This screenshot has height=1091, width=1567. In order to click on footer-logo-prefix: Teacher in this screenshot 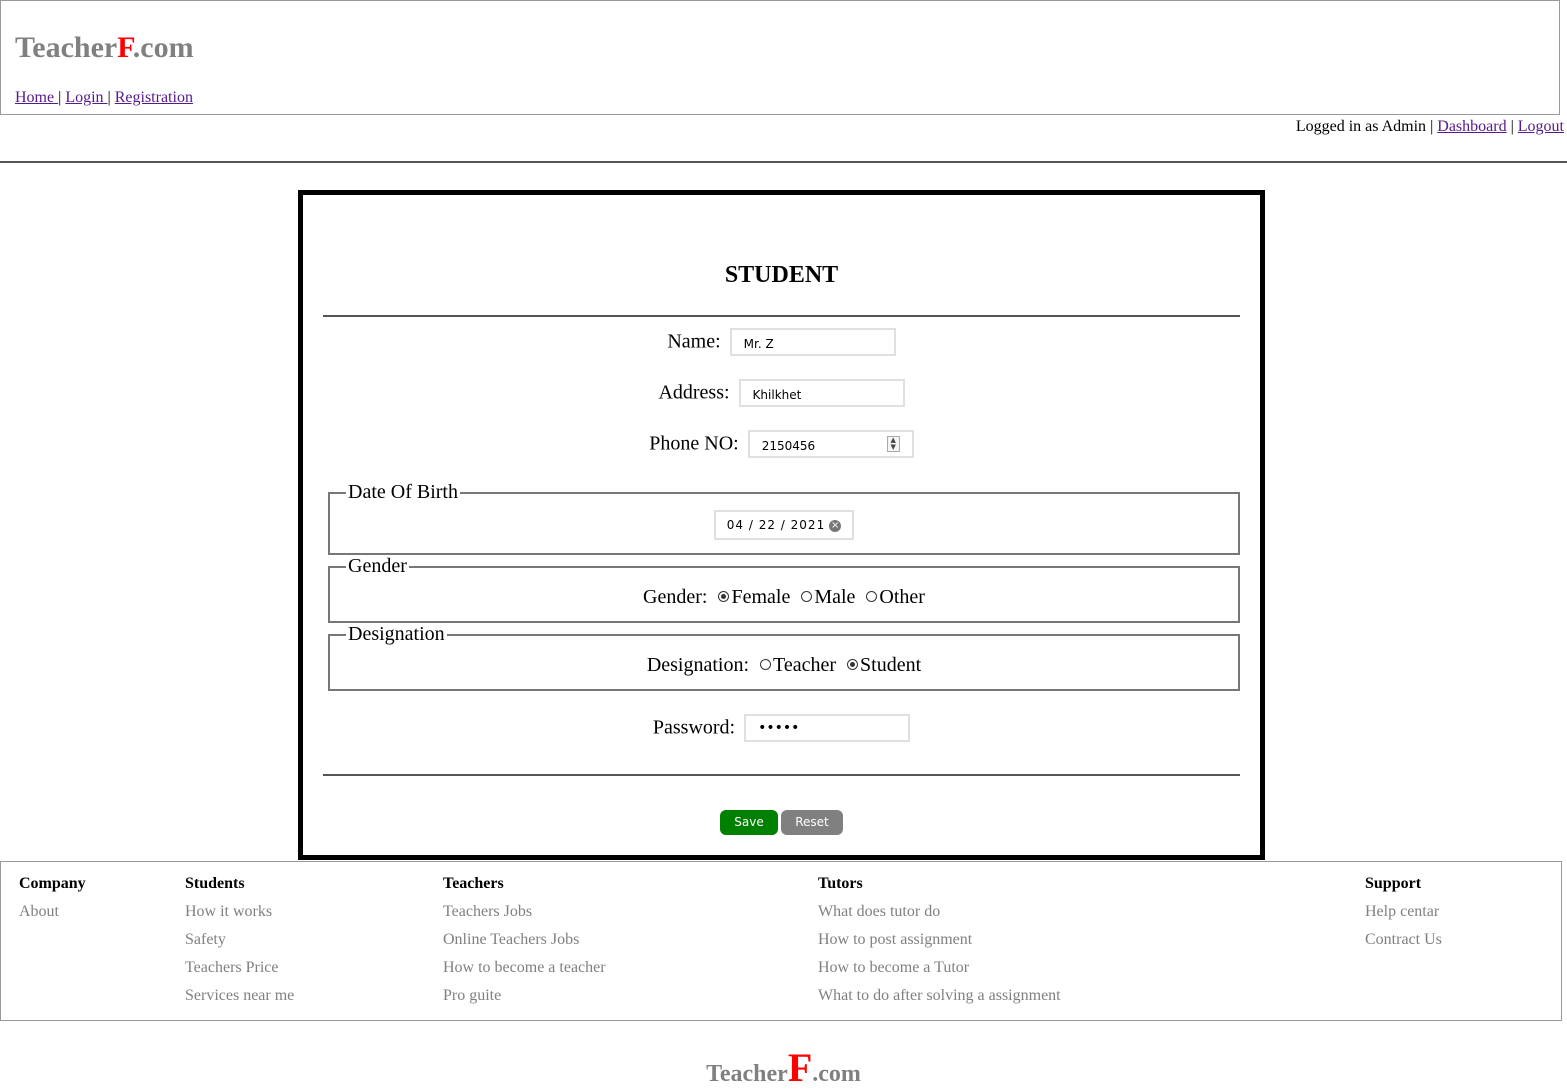, I will do `click(747, 1074)`.